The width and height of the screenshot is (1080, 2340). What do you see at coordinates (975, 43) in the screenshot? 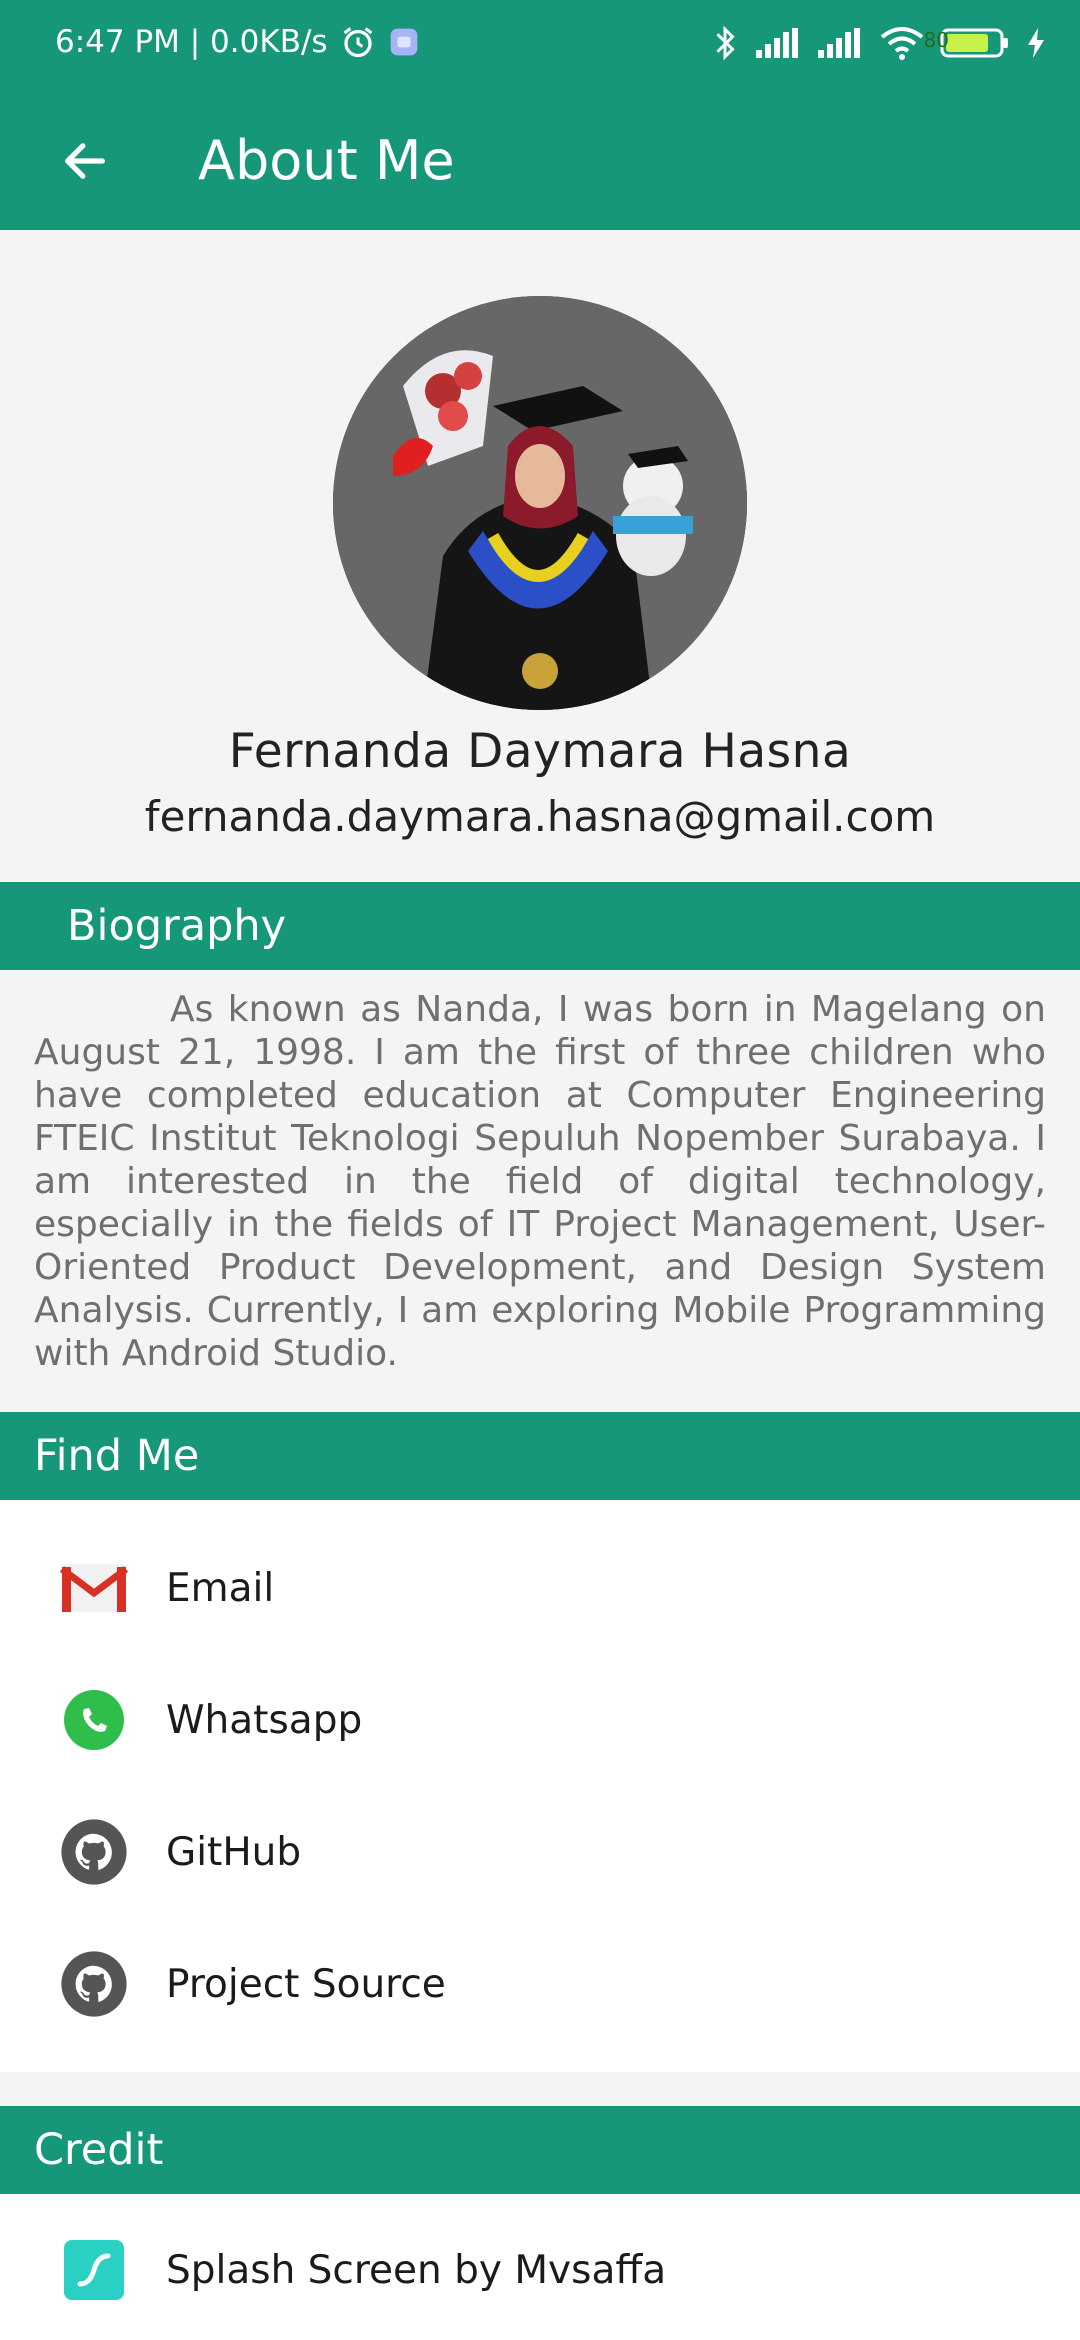
I see `battery-icon` at bounding box center [975, 43].